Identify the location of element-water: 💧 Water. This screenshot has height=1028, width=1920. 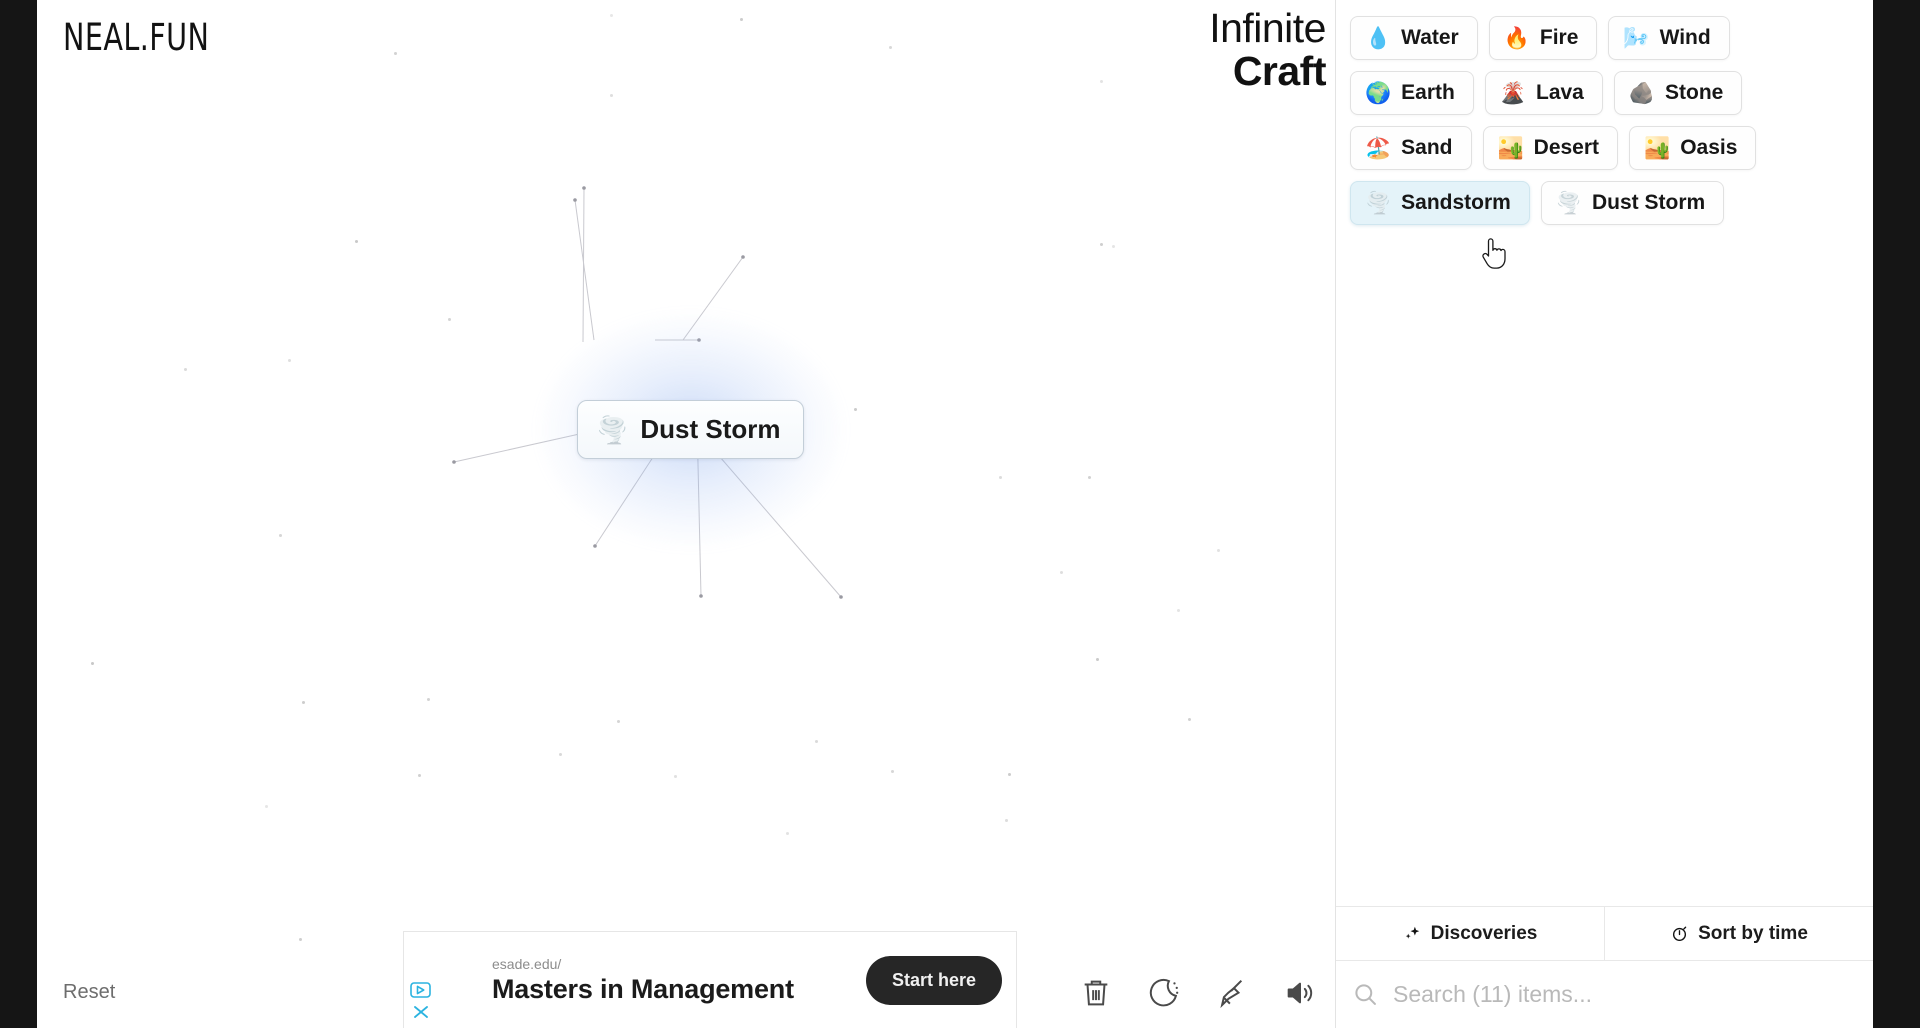
(1414, 38).